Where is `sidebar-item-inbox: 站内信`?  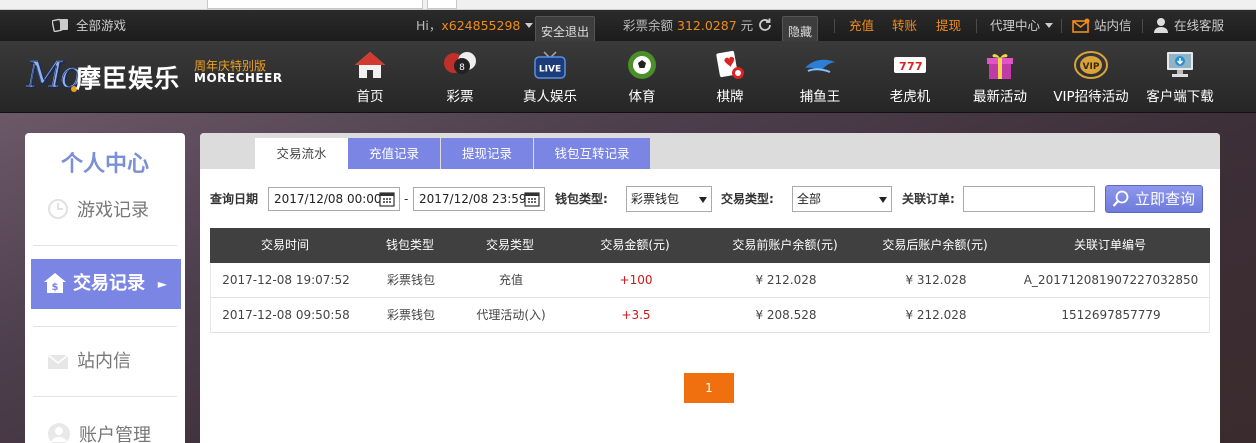
sidebar-item-inbox: 站内信 is located at coordinates (89, 360).